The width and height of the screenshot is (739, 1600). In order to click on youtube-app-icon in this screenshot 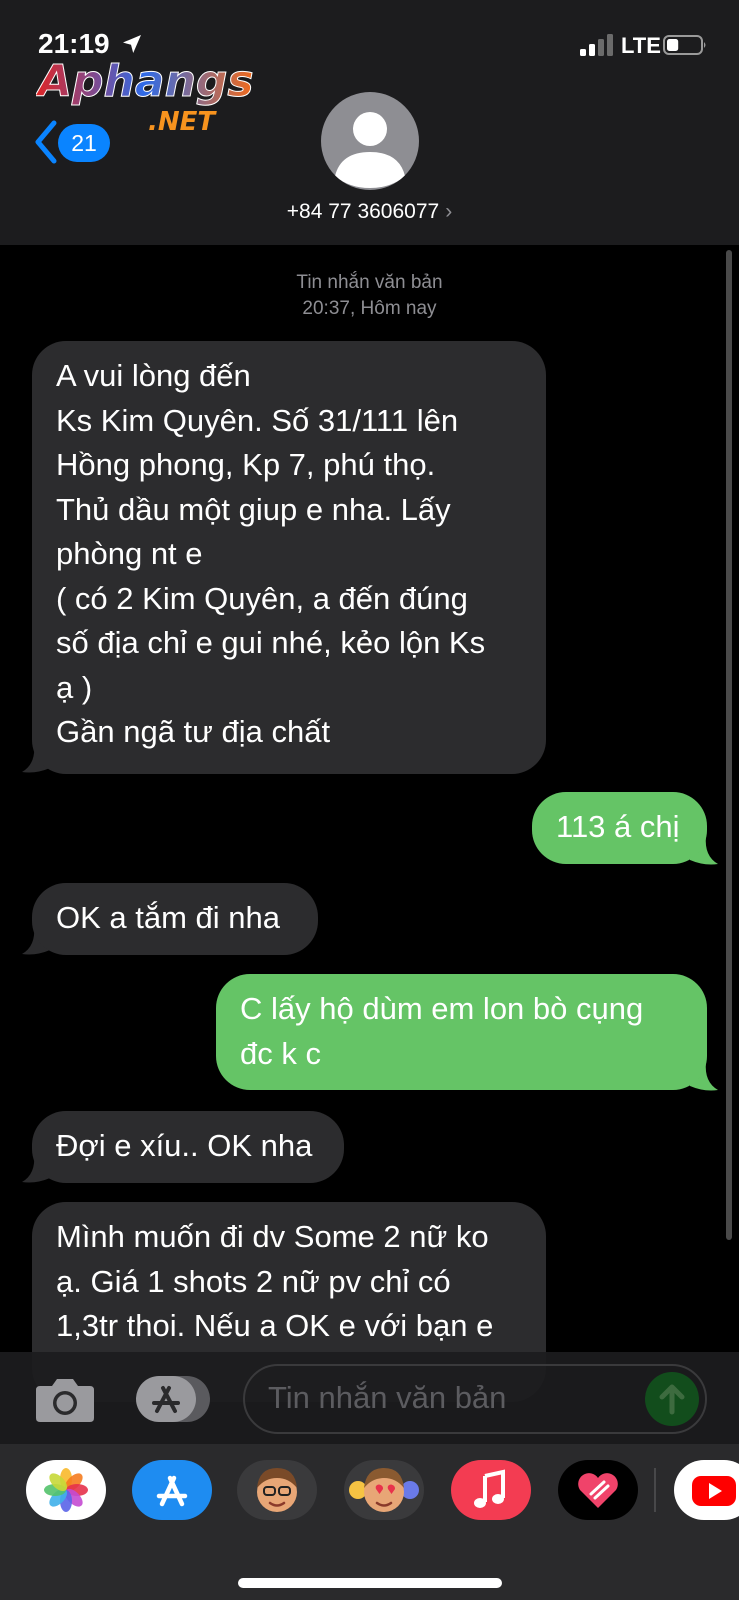, I will do `click(706, 1490)`.